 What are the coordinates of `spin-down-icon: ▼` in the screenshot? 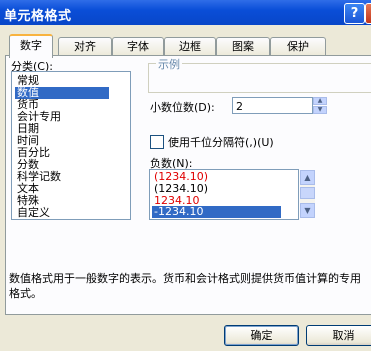 It's located at (320, 110).